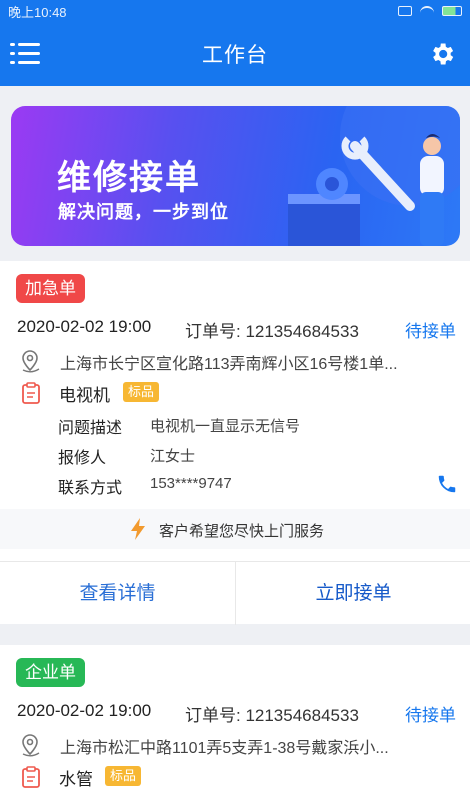 The image size is (470, 794). Describe the element at coordinates (143, 212) in the screenshot. I see `banner-subtitle: 解决问题，一步到位` at that location.